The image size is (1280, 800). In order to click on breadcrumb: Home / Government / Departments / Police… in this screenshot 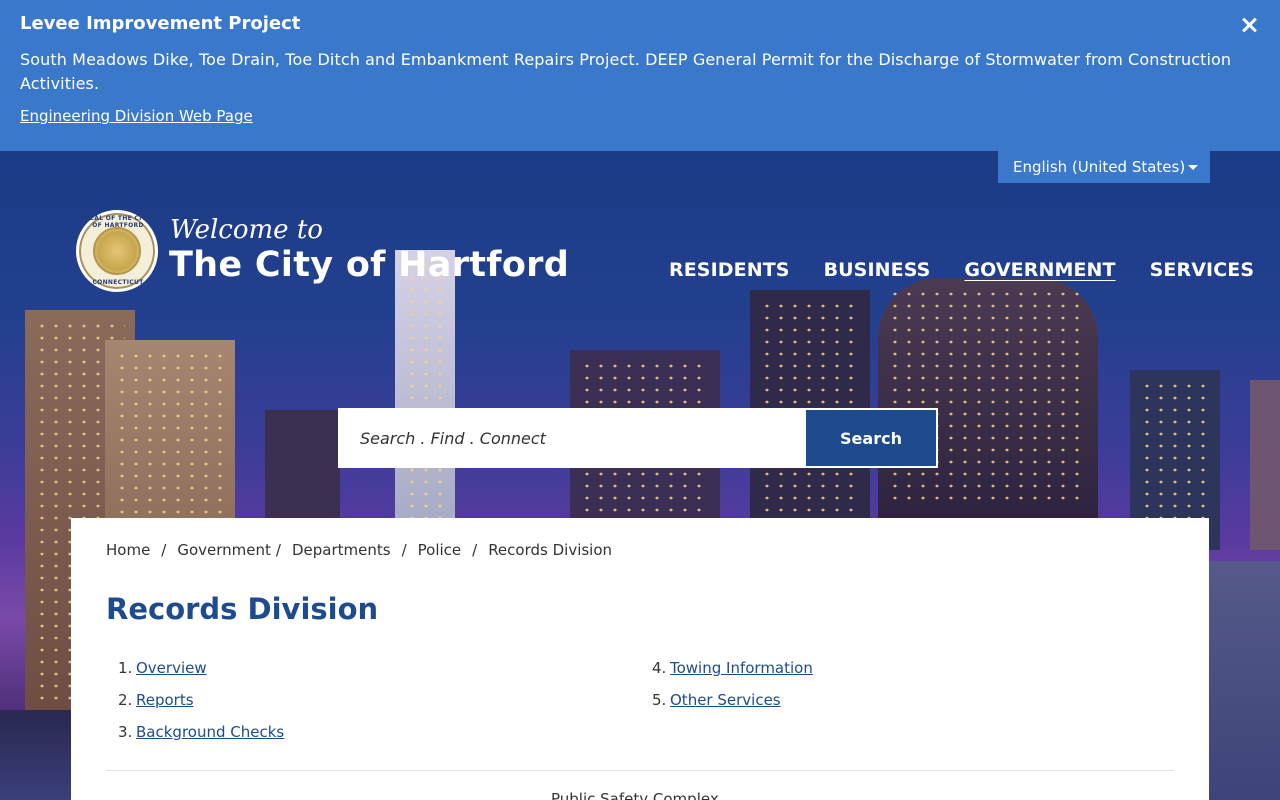, I will do `click(359, 550)`.